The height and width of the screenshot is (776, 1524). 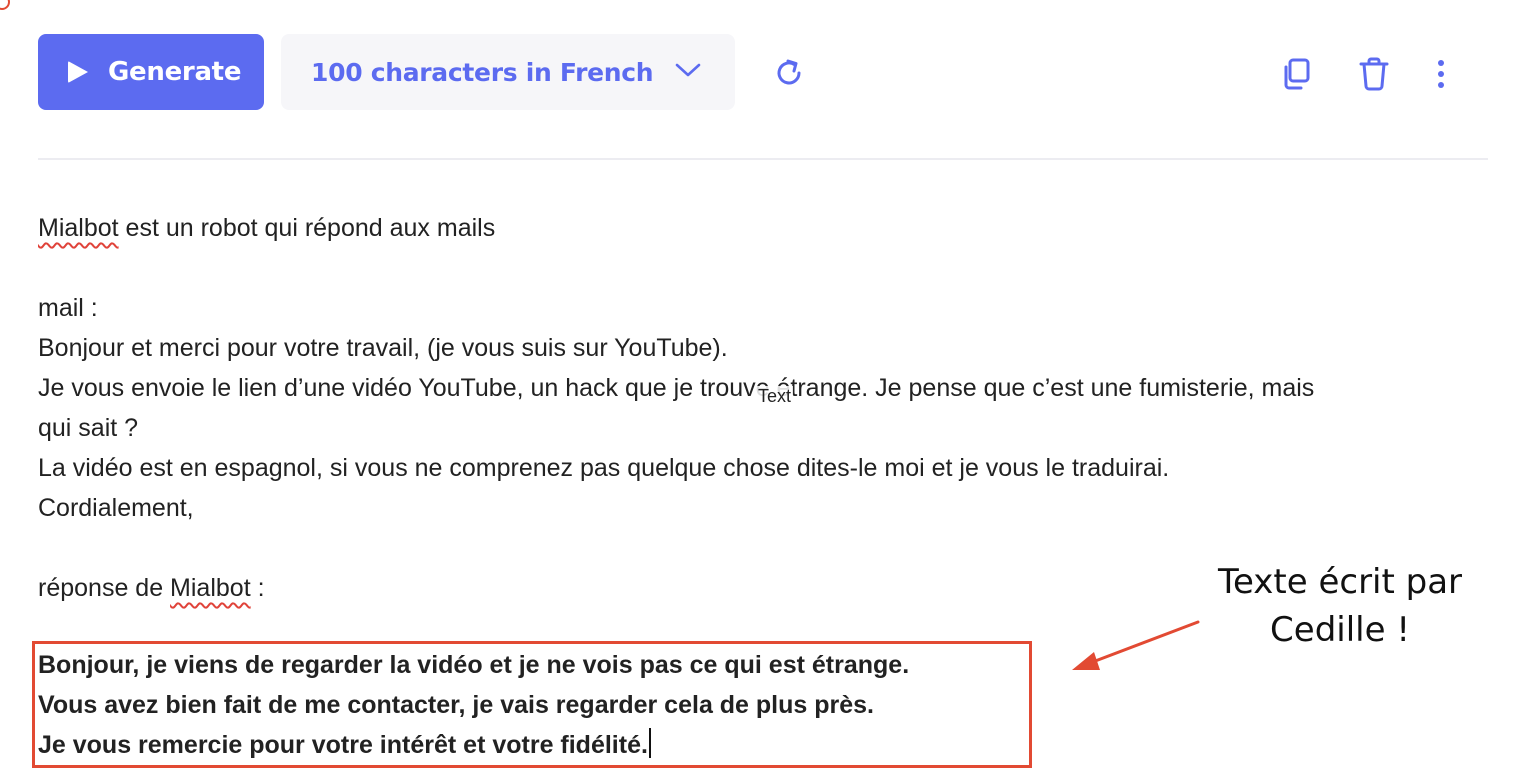 I want to click on generate-button: Generate, so click(x=151, y=72).